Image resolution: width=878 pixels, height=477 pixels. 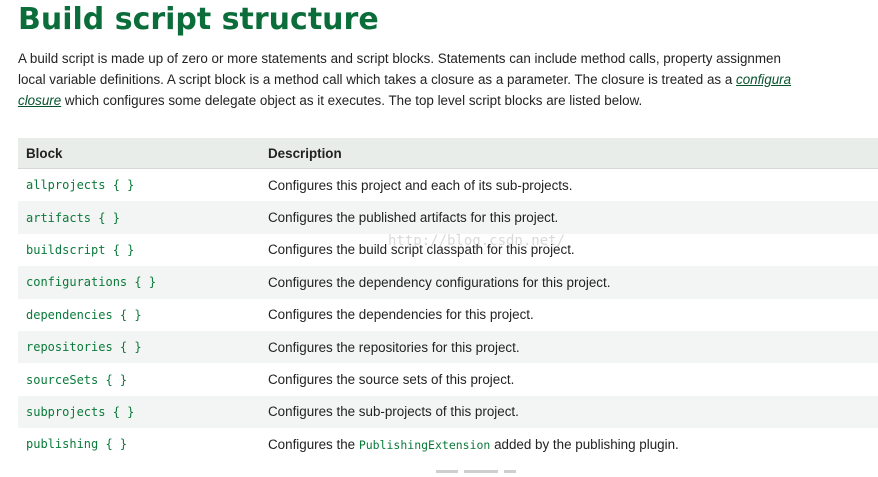 What do you see at coordinates (139, 347) in the screenshot?
I see `block-link: repositories { }` at bounding box center [139, 347].